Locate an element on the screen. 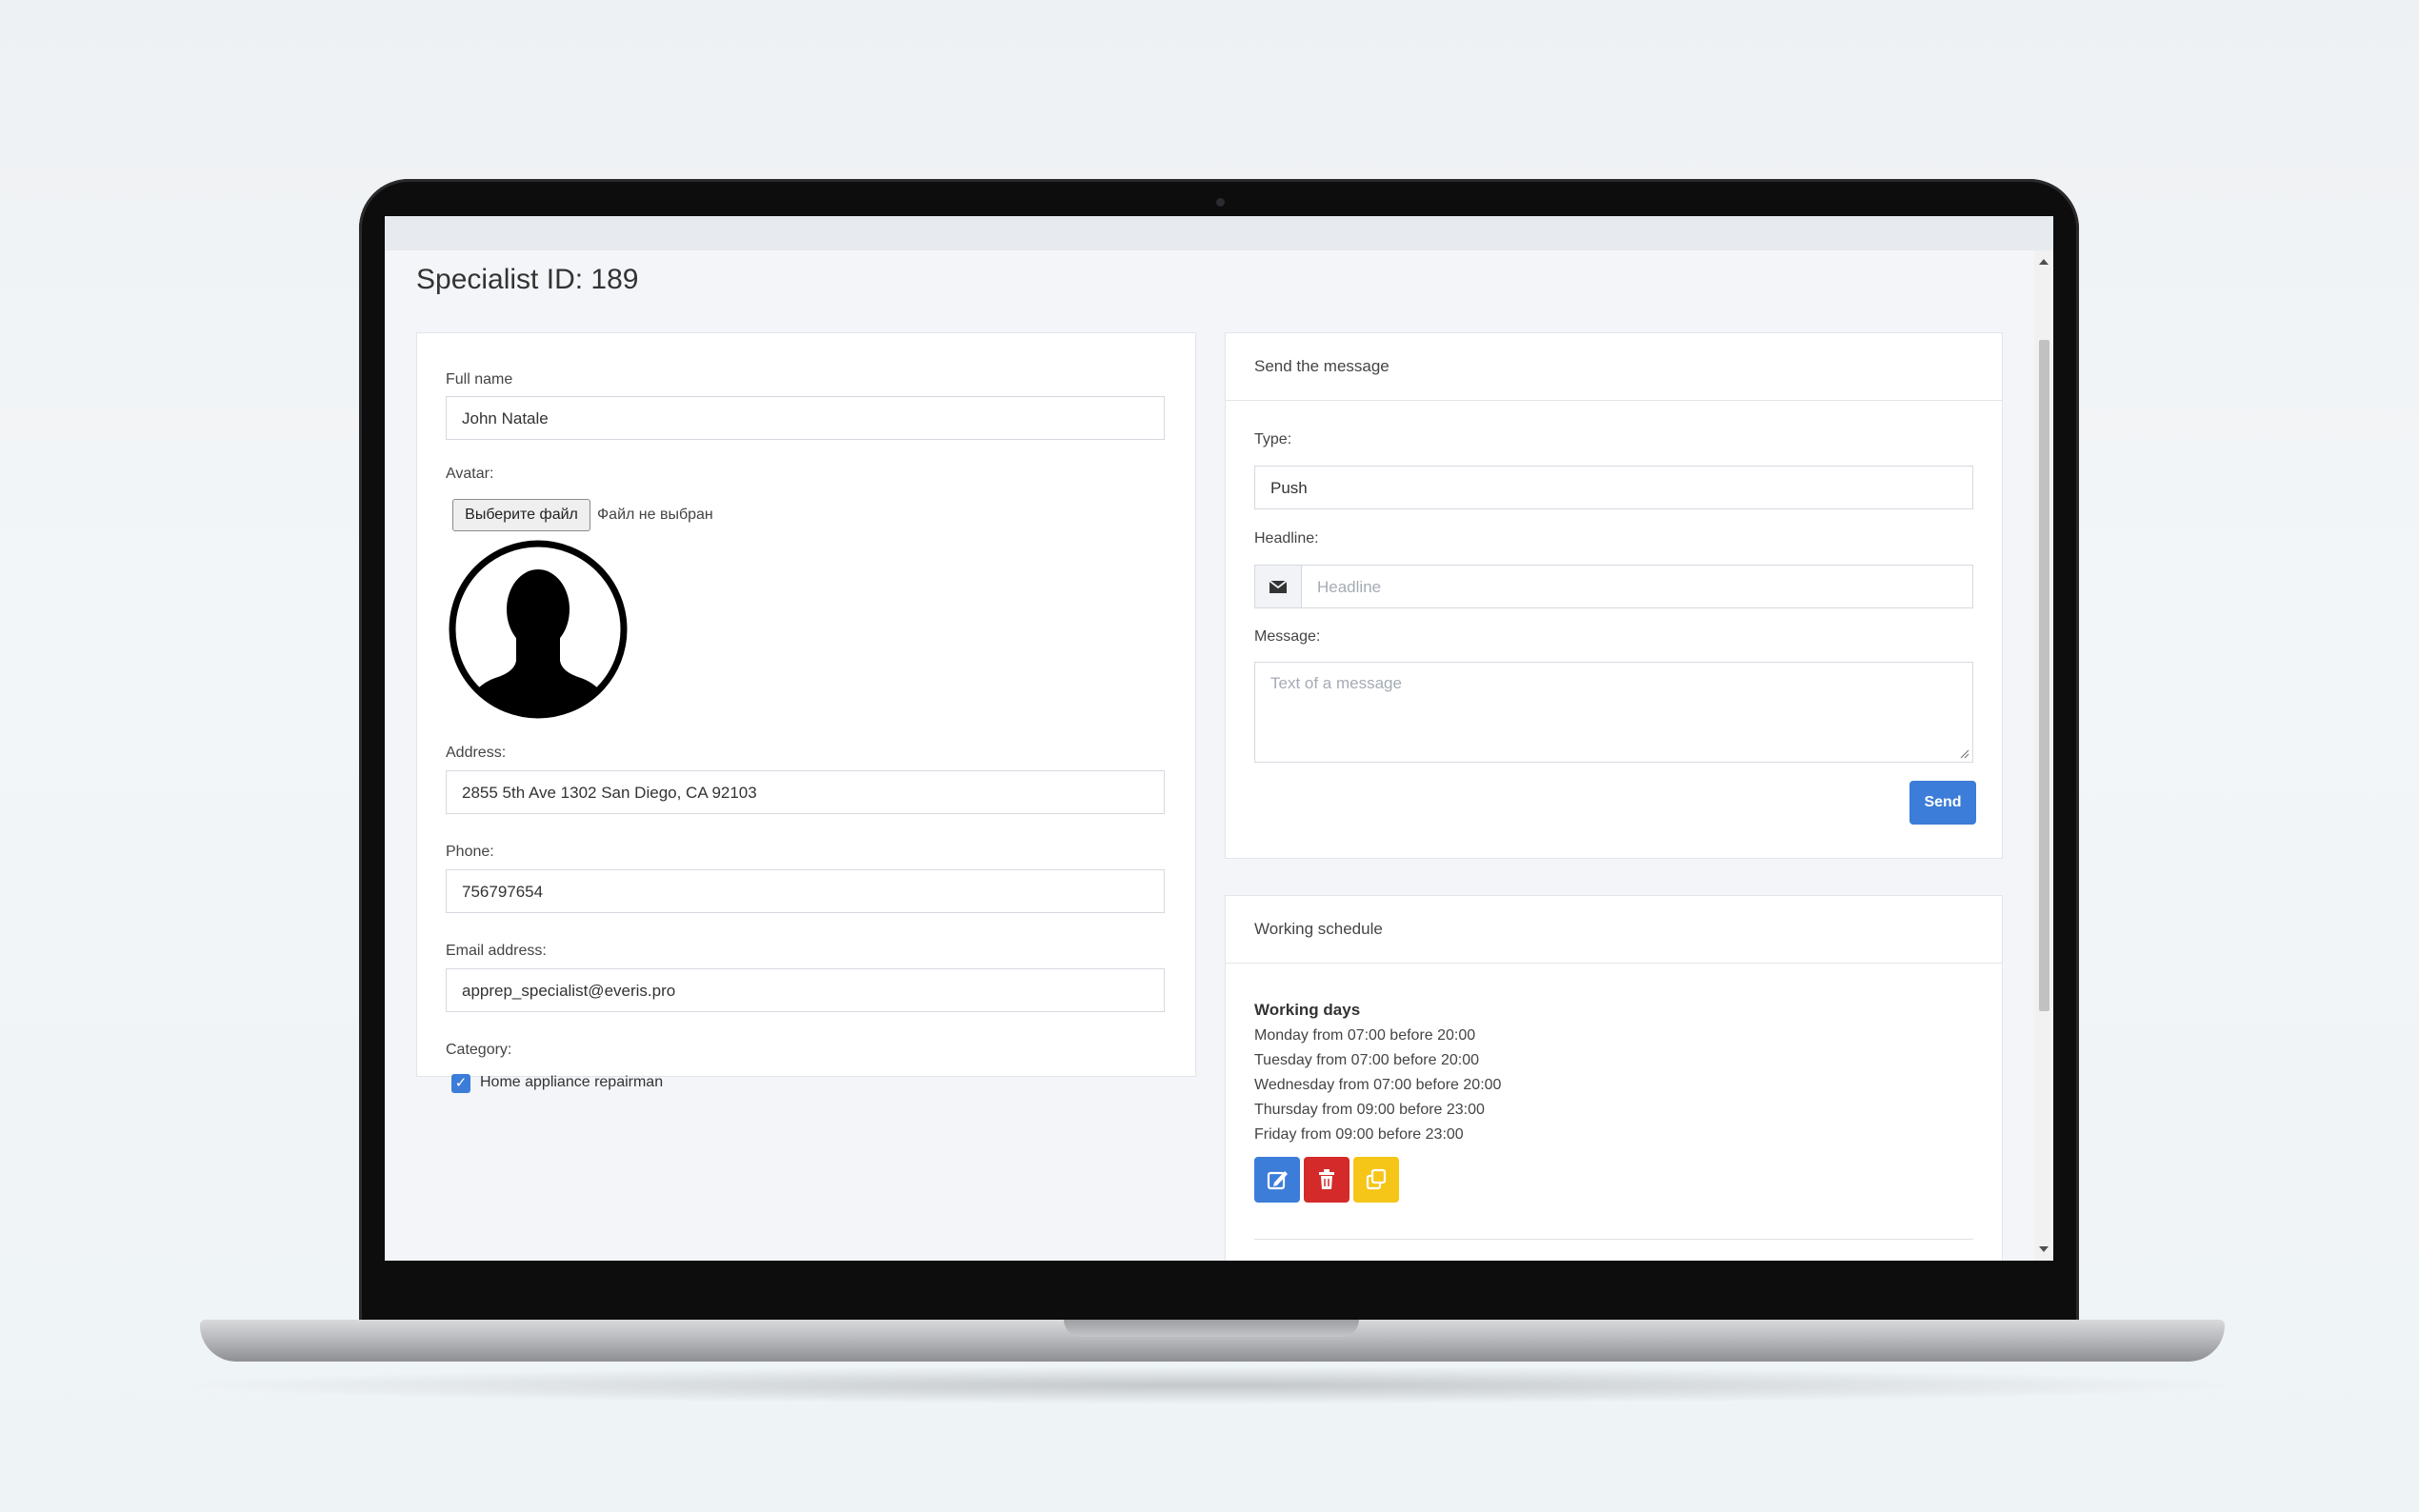  address-label: Address: is located at coordinates (476, 753).